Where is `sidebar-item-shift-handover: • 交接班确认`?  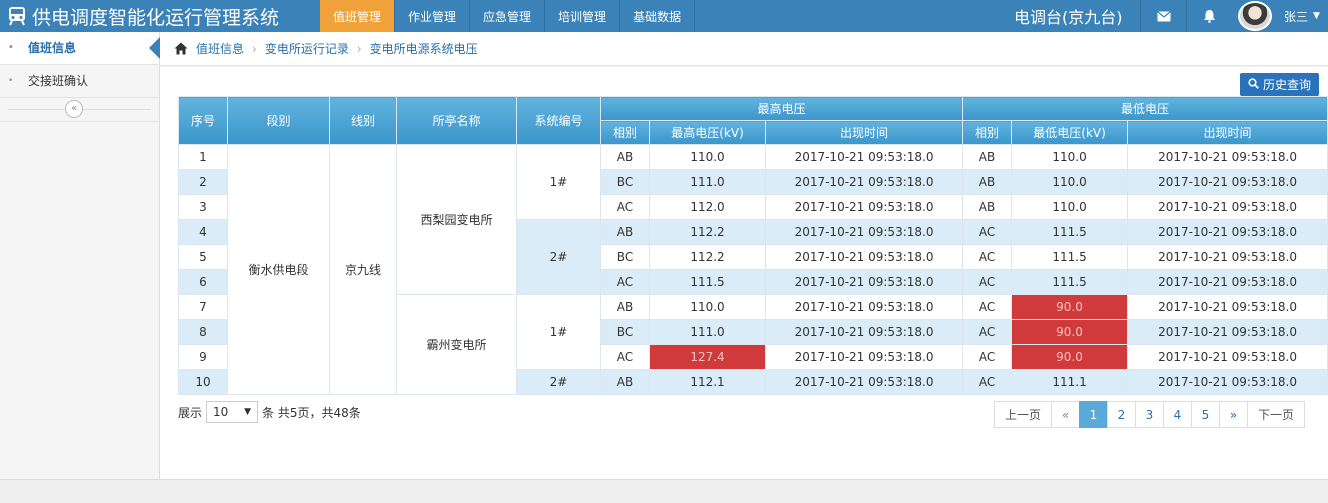 sidebar-item-shift-handover: • 交接班确认 is located at coordinates (79, 81).